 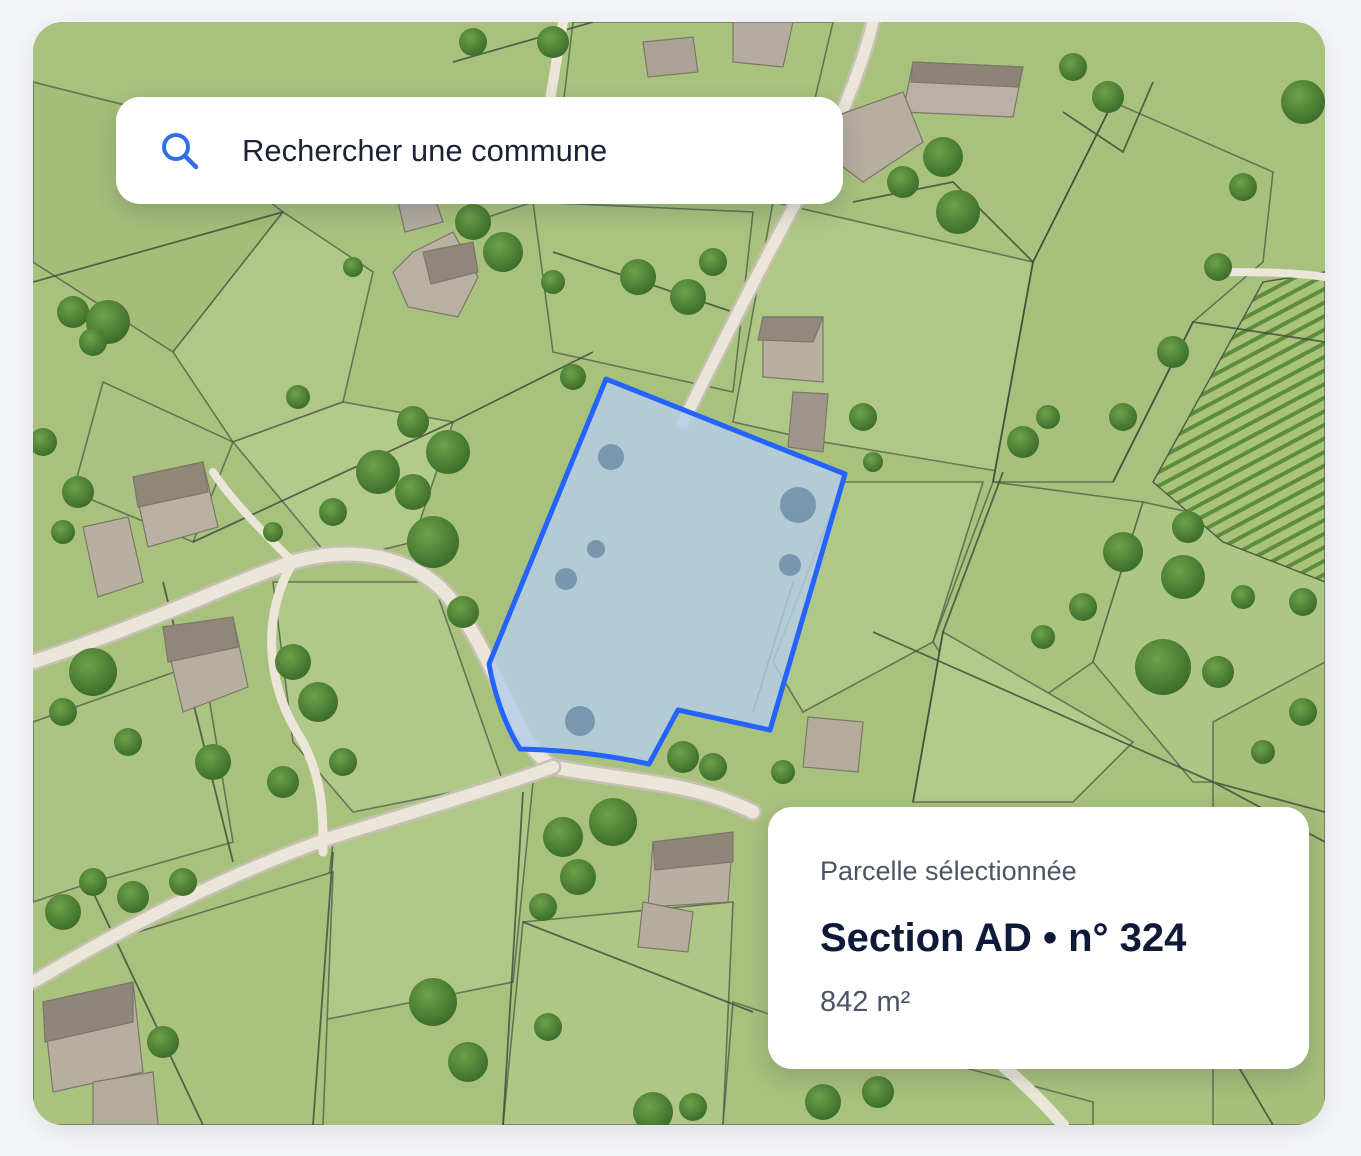 What do you see at coordinates (424, 151) in the screenshot?
I see `search-input: Rechercher une commune` at bounding box center [424, 151].